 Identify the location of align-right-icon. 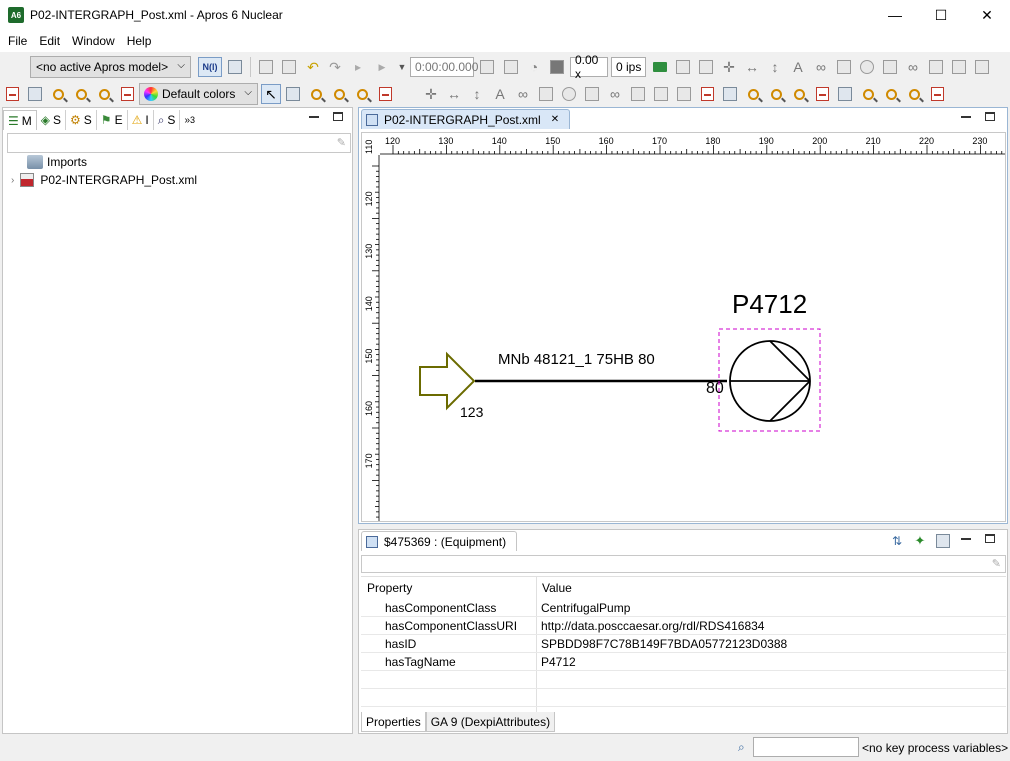
(706, 67).